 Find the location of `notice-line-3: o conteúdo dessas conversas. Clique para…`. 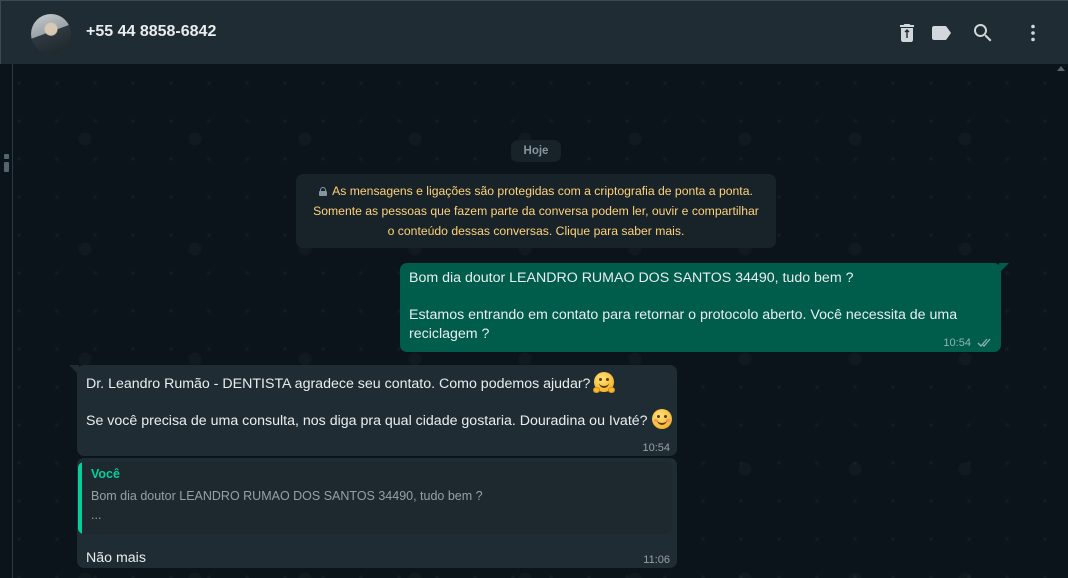

notice-line-3: o conteúdo dessas conversas. Clique para… is located at coordinates (536, 231).